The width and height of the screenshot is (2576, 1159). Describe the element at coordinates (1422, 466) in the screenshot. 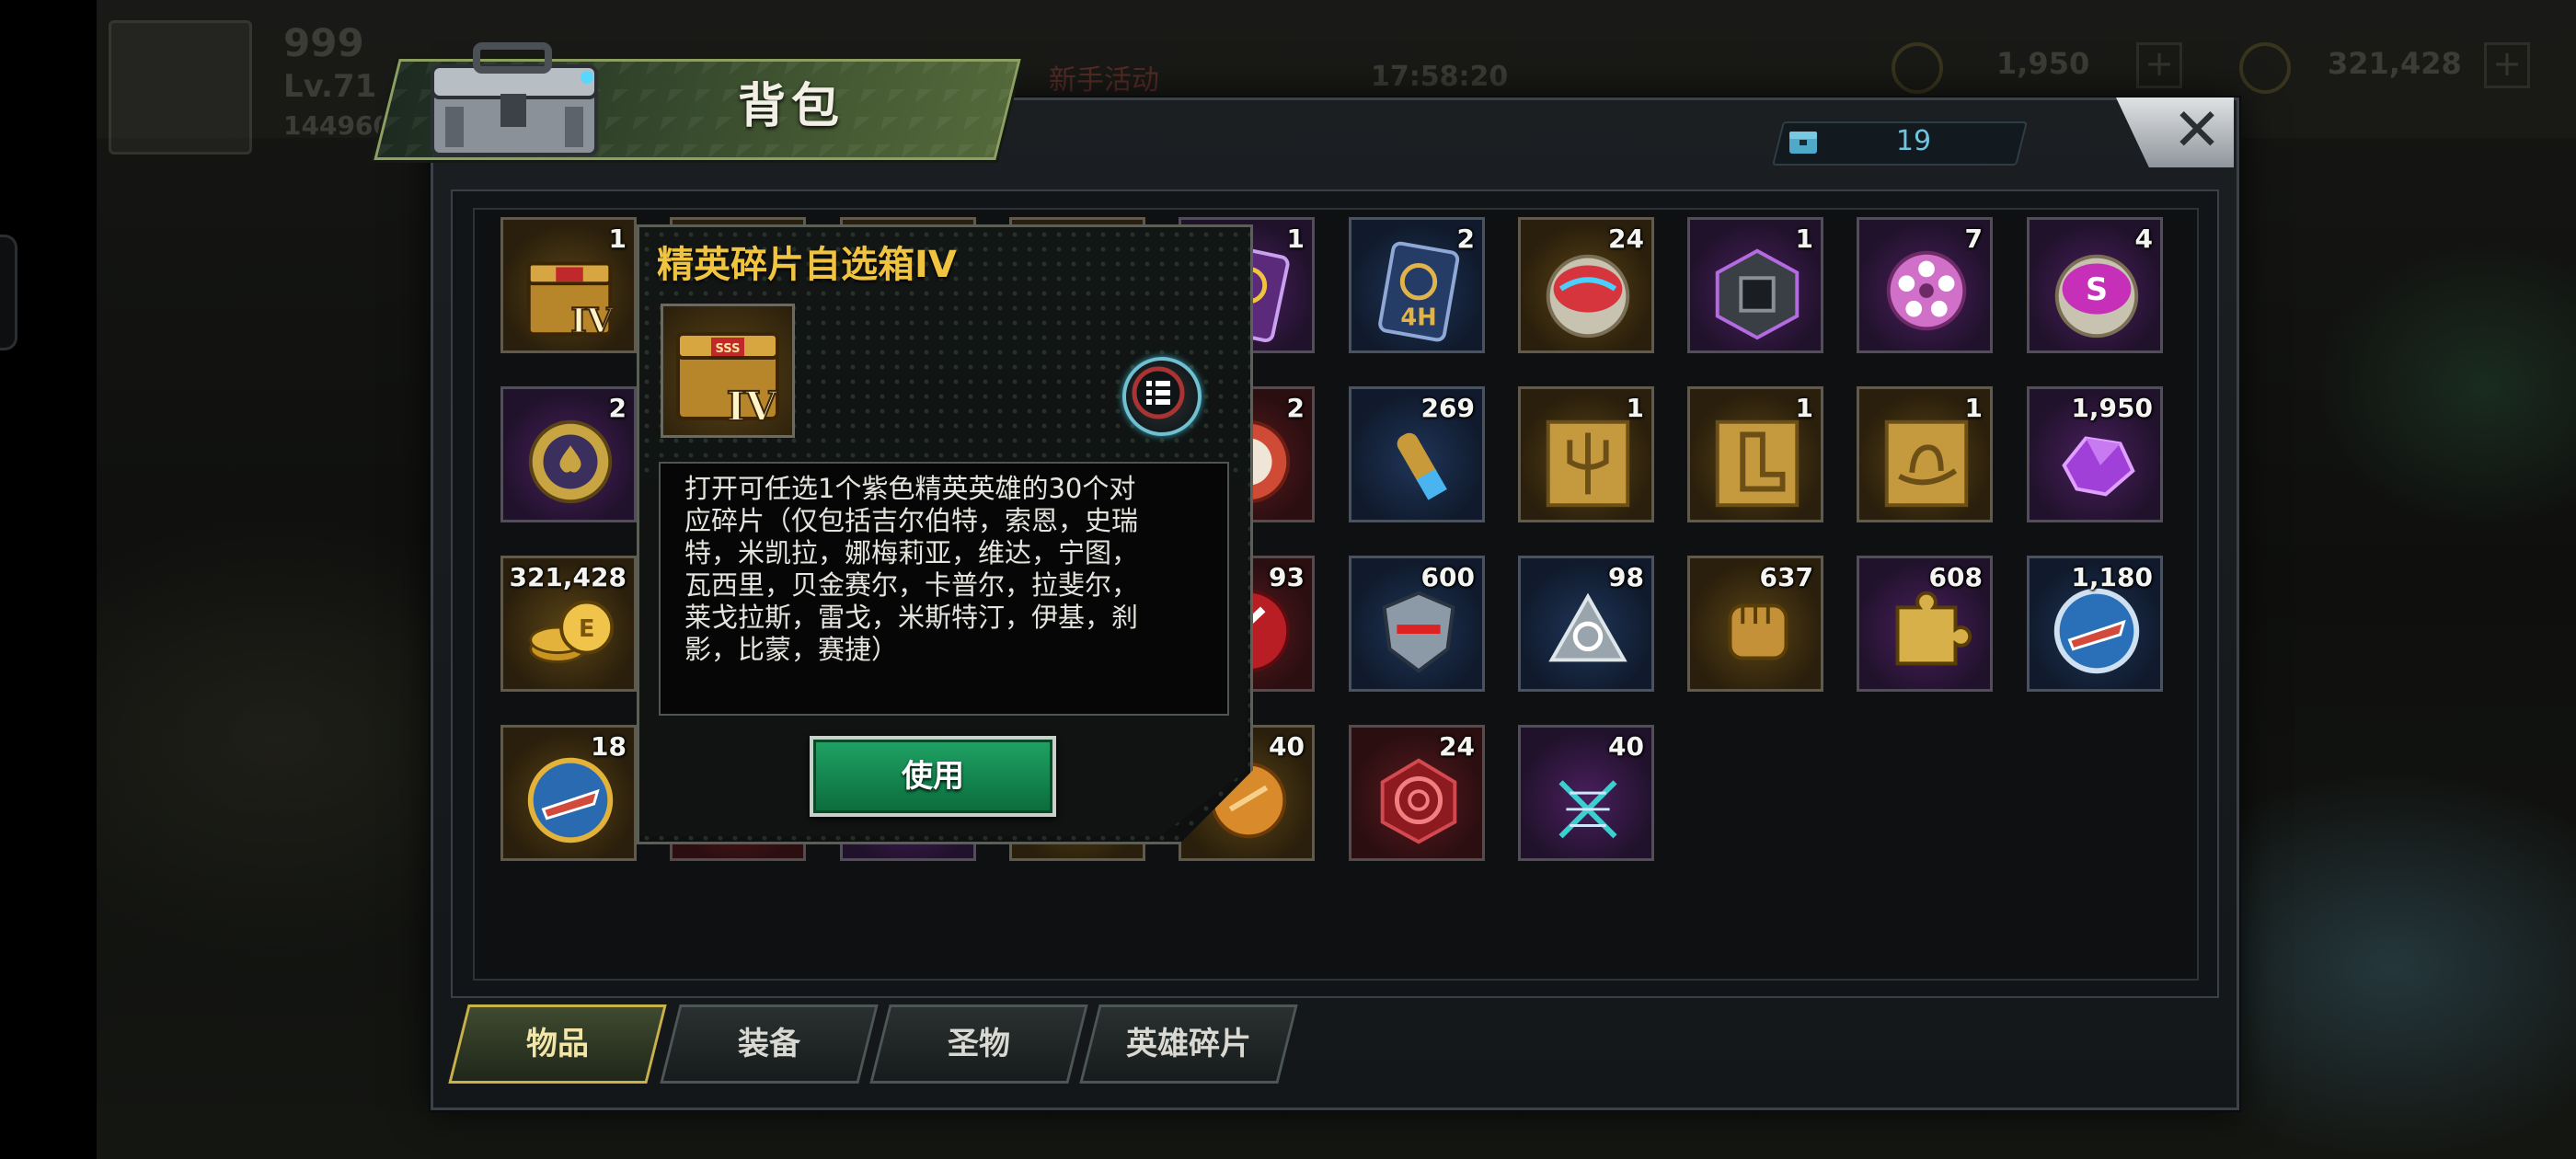

I see `bullet-icon` at that location.